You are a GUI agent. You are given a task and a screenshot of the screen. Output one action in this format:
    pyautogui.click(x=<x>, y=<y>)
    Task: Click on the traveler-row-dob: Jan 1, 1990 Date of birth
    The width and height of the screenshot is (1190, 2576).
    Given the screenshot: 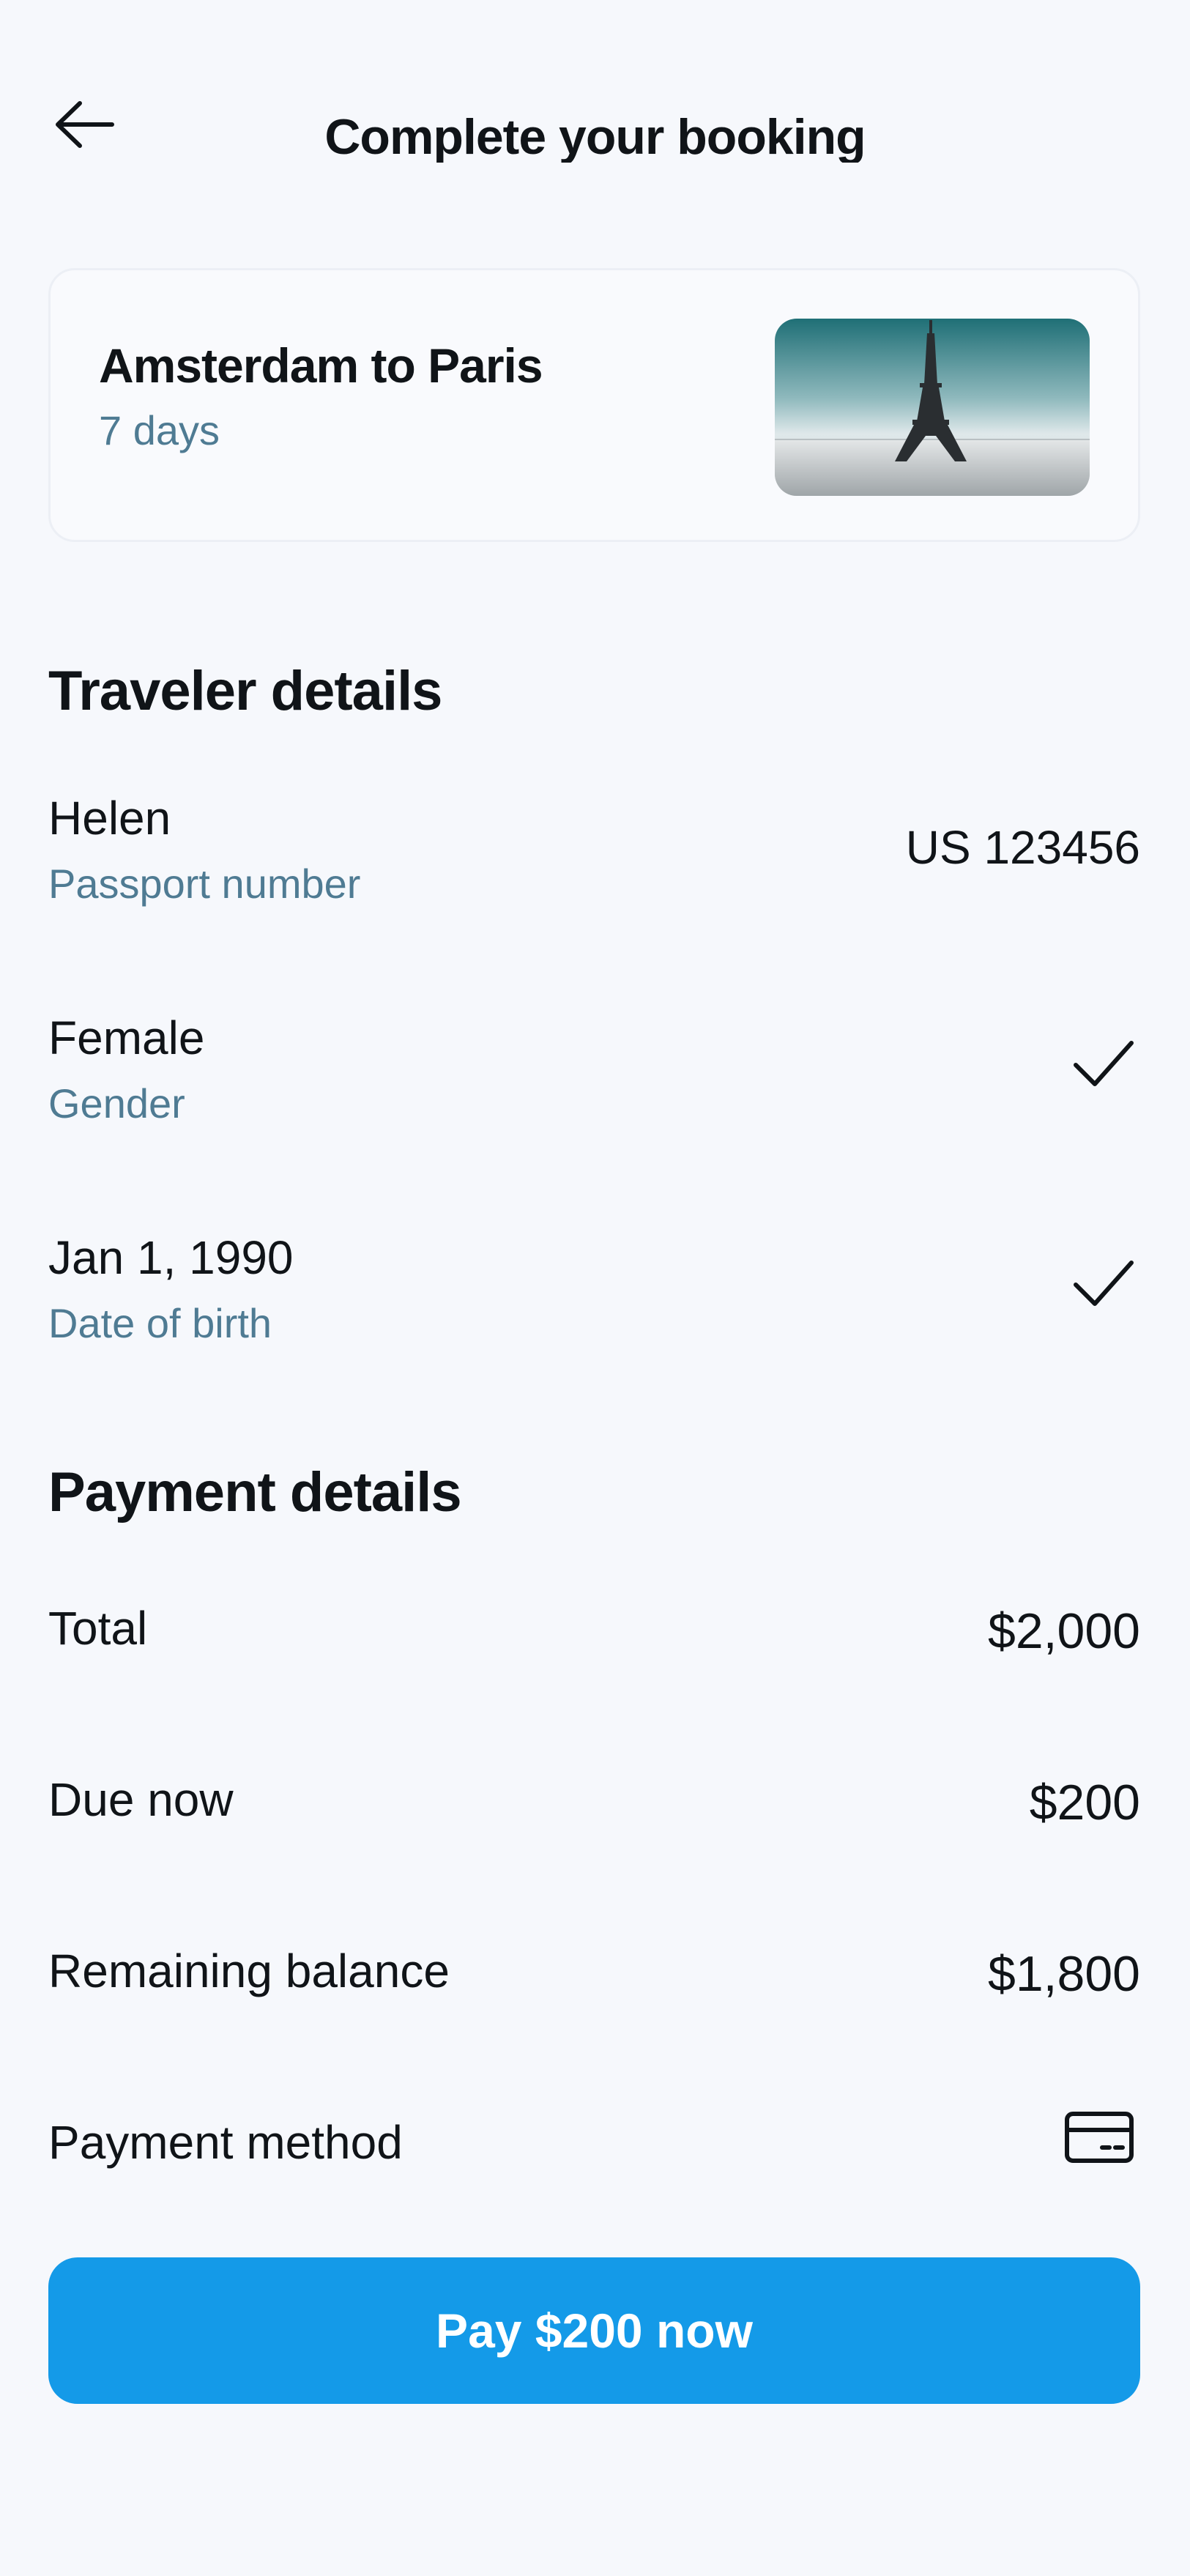 What is the action you would take?
    pyautogui.click(x=594, y=1304)
    